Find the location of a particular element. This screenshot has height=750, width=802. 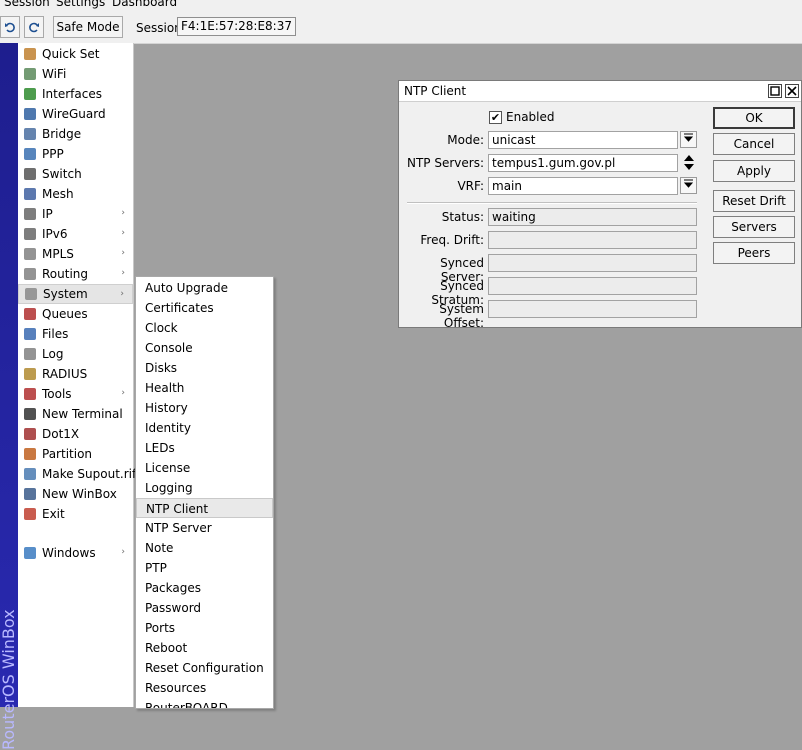

sidebar-item-label: MPLS is located at coordinates (58, 254).